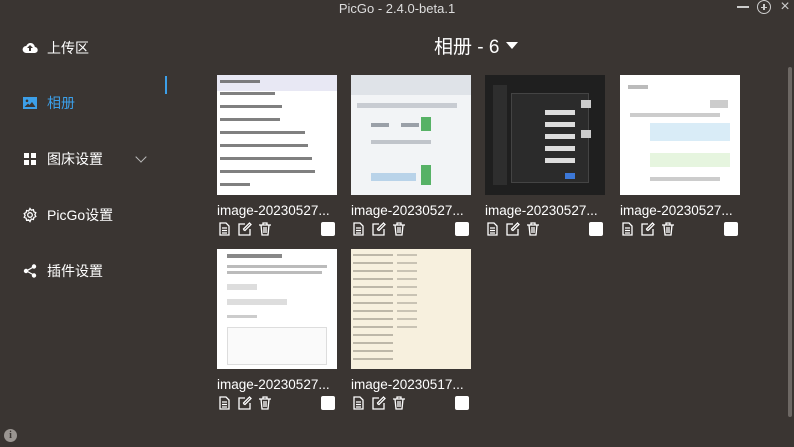 This screenshot has height=447, width=794. I want to click on grid-icon, so click(30, 159).